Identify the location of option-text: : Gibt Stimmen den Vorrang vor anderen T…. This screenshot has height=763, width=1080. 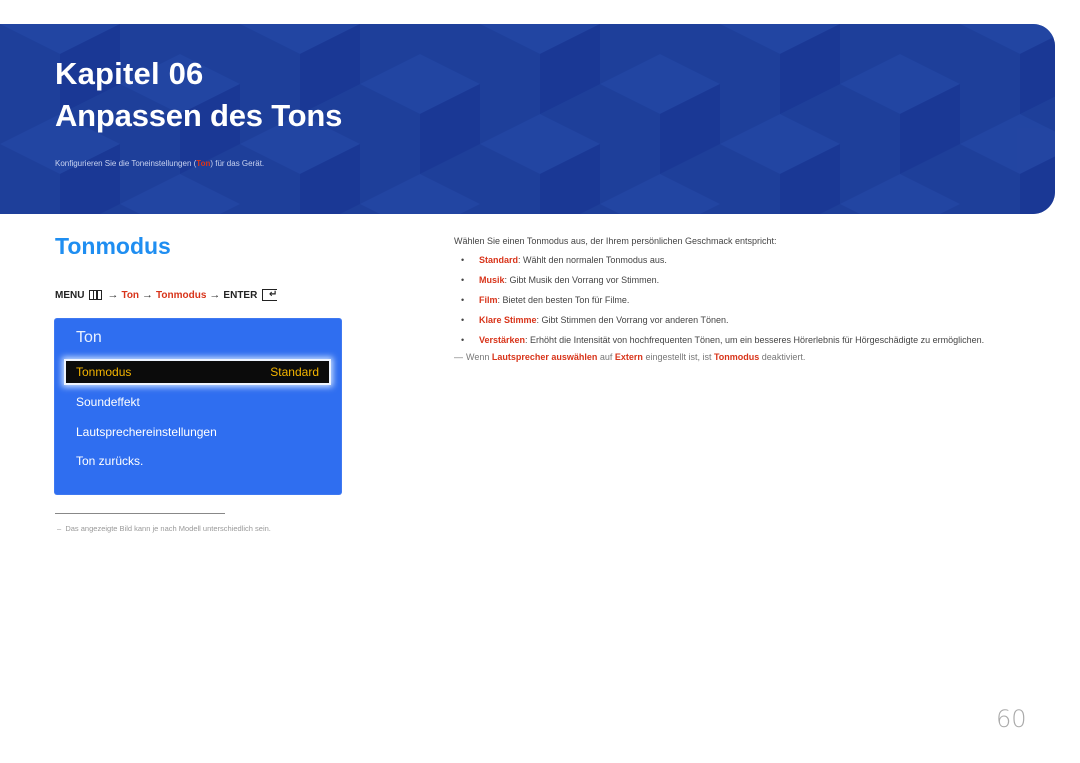
(632, 320).